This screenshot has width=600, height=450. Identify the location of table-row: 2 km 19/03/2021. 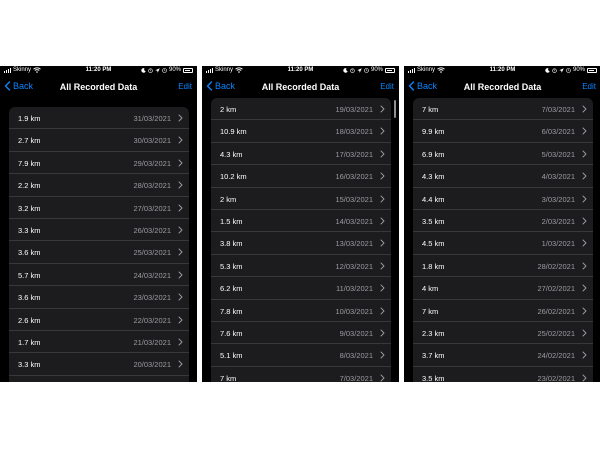
(301, 109).